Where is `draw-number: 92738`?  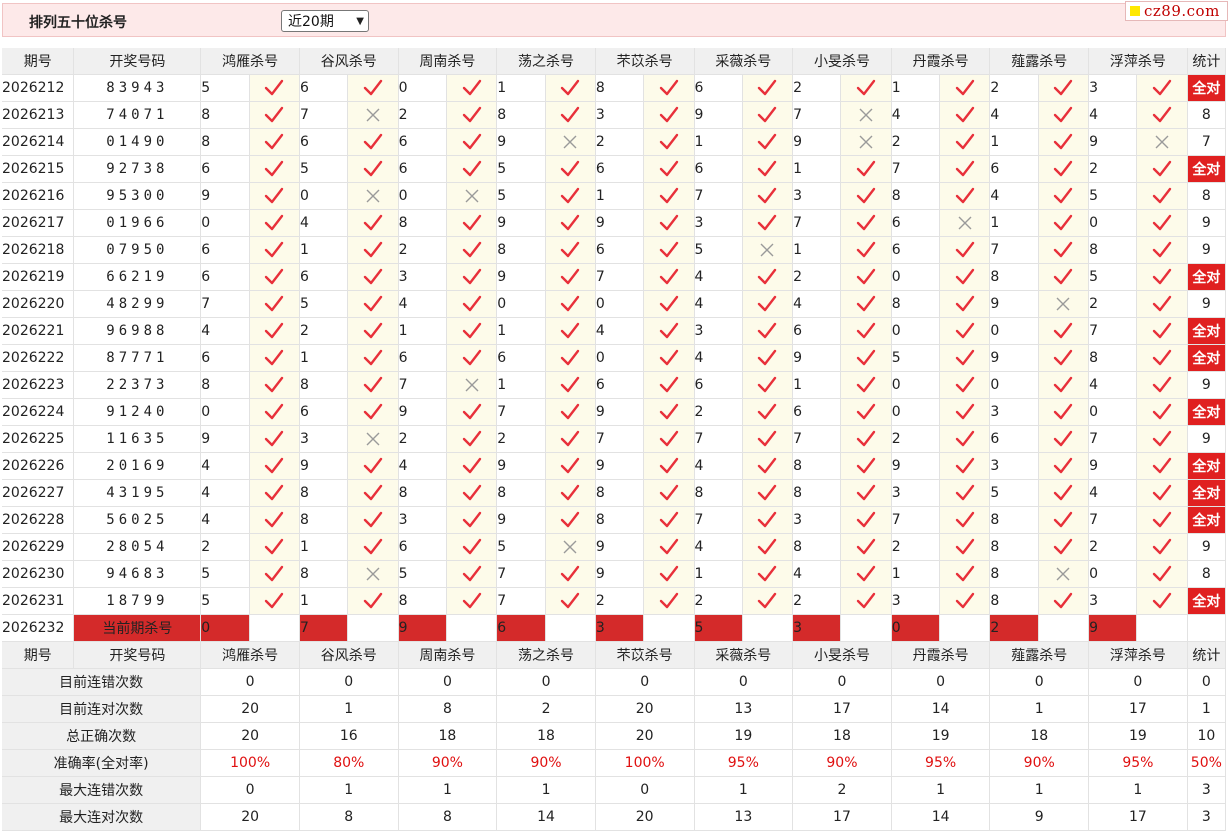
draw-number: 92738 is located at coordinates (138, 169).